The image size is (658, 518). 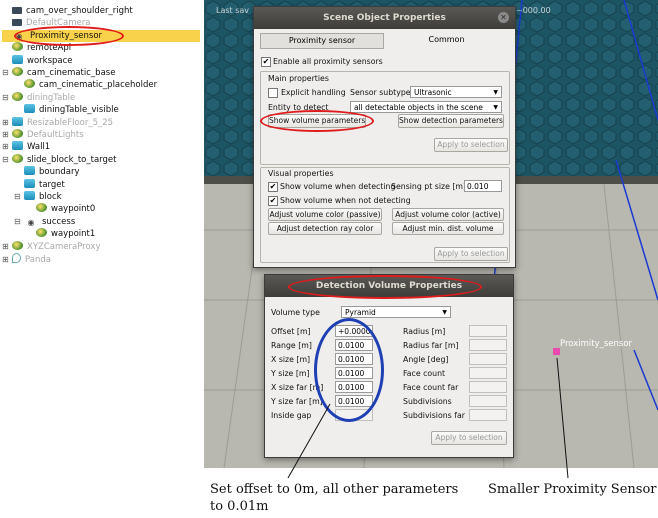 What do you see at coordinates (297, 401) in the screenshot?
I see `volume-field-label: Y size far [m]` at bounding box center [297, 401].